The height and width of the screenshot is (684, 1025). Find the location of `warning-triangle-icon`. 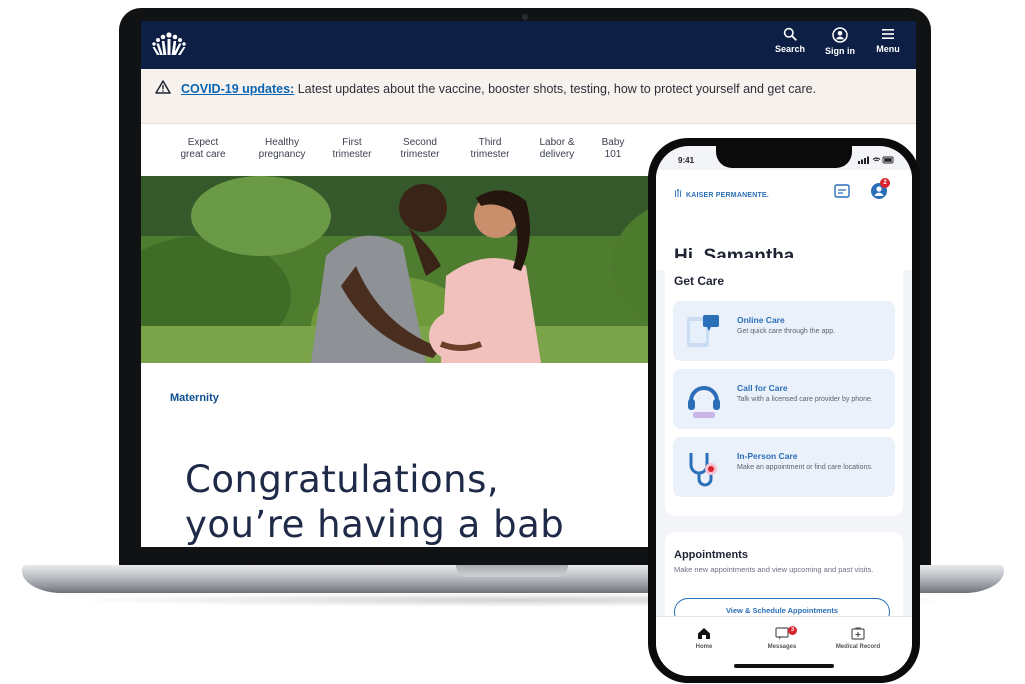

warning-triangle-icon is located at coordinates (163, 87).